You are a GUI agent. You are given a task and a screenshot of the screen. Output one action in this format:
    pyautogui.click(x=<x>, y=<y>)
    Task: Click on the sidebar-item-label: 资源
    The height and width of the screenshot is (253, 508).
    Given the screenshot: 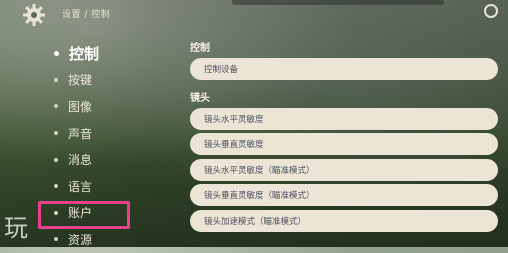 What is the action you would take?
    pyautogui.click(x=80, y=239)
    